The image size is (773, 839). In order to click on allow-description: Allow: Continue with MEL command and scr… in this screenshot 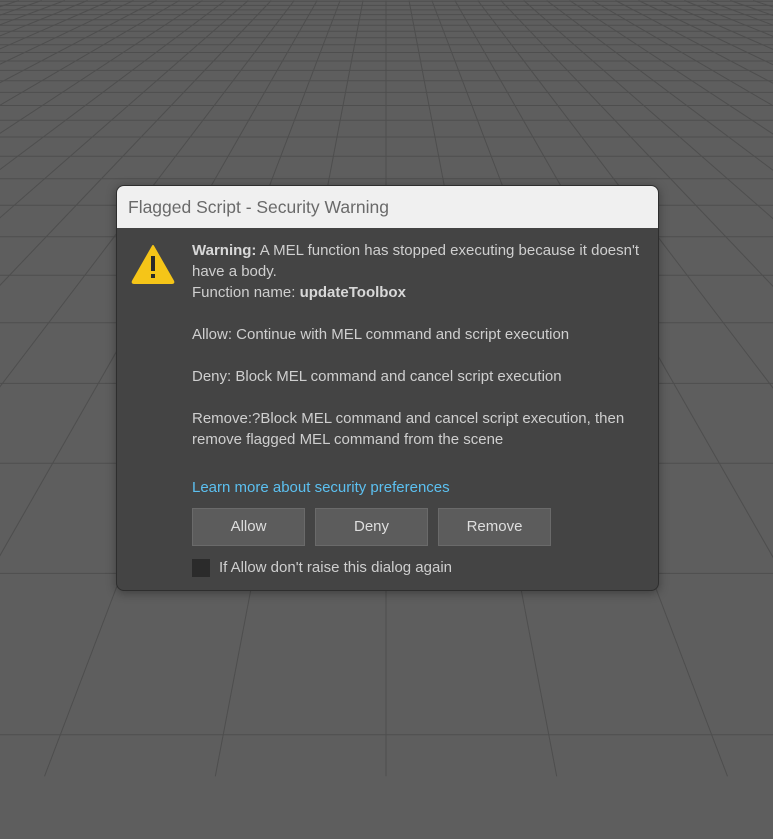, I will do `click(381, 334)`.